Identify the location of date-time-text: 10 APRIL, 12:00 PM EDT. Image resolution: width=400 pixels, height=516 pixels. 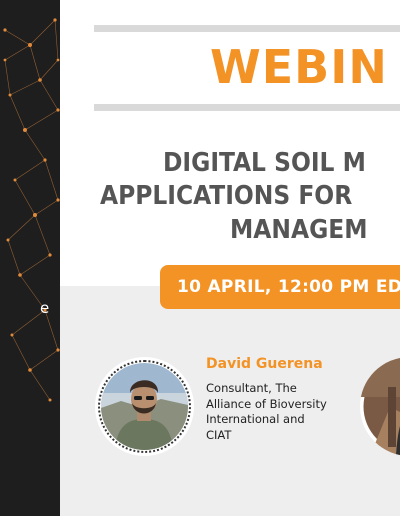
(288, 287).